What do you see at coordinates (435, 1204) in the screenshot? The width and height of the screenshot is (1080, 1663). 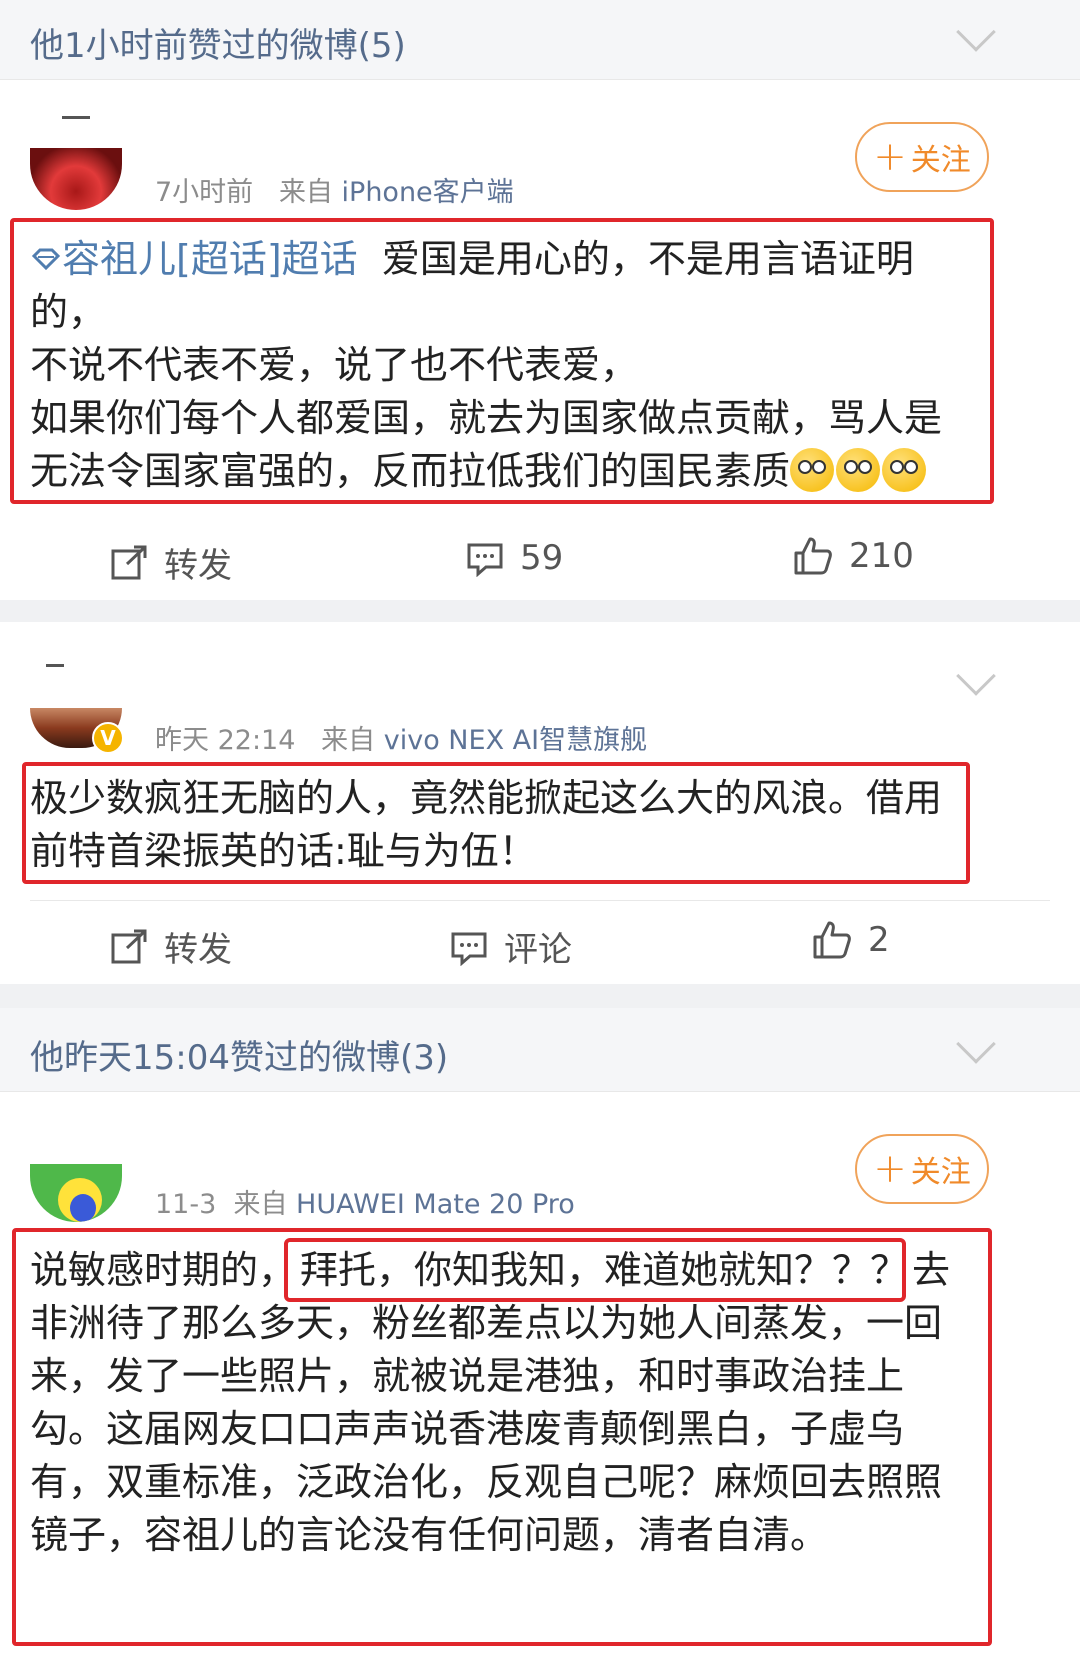 I see `post-source: HUAWEI Mate 20 Pro` at bounding box center [435, 1204].